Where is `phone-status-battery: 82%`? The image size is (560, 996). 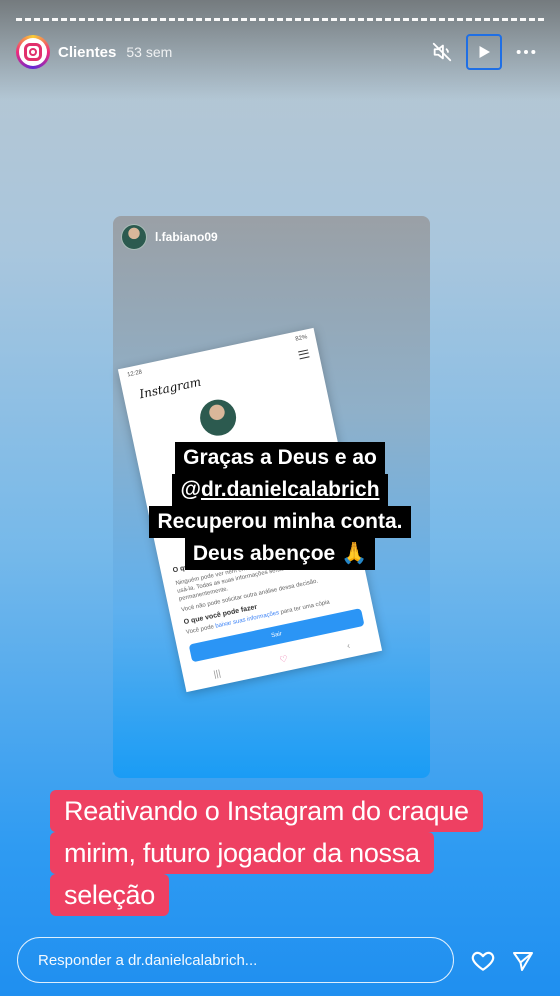 phone-status-battery: 82% is located at coordinates (301, 338).